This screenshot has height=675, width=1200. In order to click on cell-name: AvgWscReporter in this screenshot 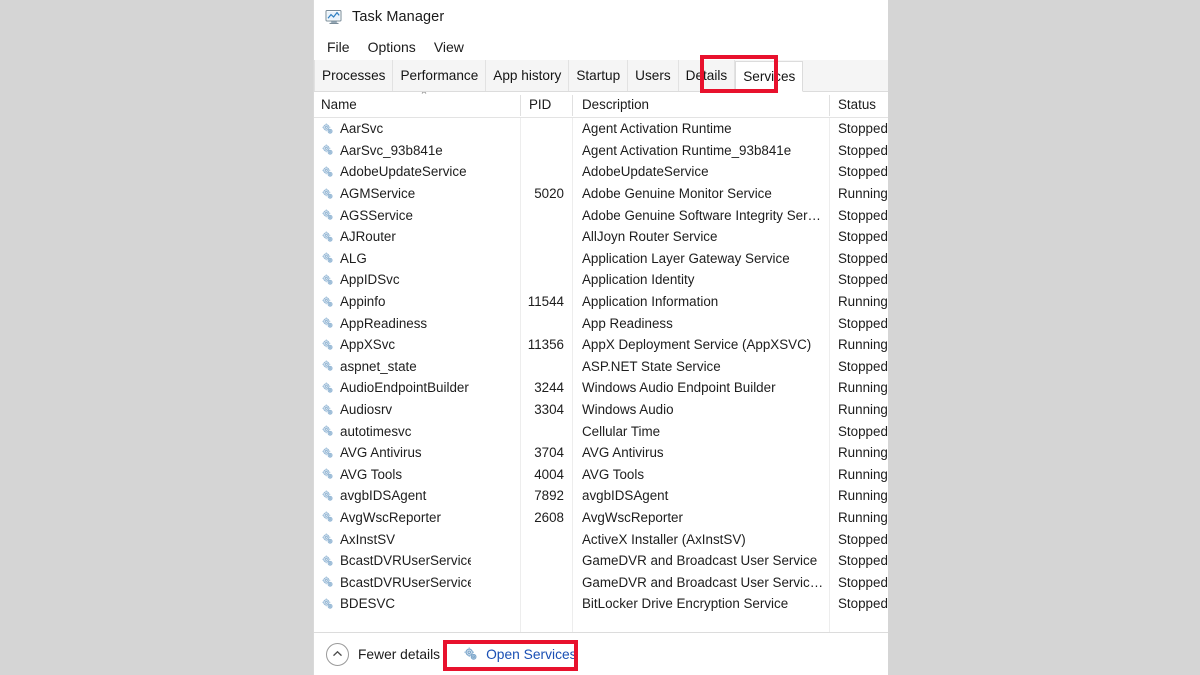, I will do `click(396, 518)`.